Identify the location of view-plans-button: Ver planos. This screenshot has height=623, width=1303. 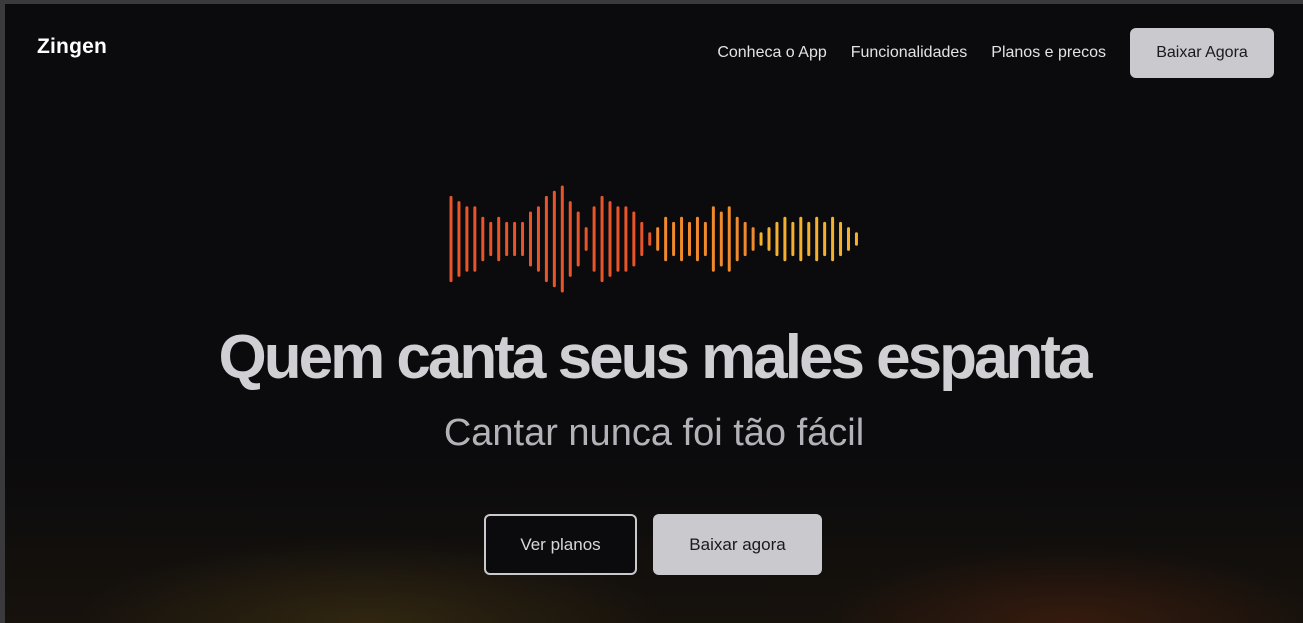
(560, 544).